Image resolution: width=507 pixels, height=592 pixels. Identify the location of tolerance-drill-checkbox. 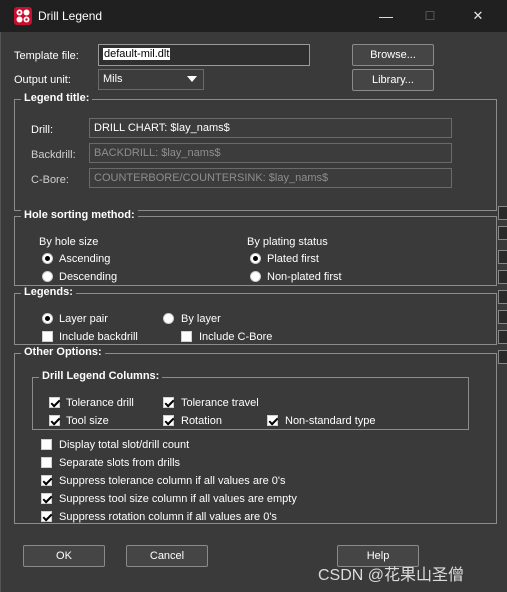
(54, 402).